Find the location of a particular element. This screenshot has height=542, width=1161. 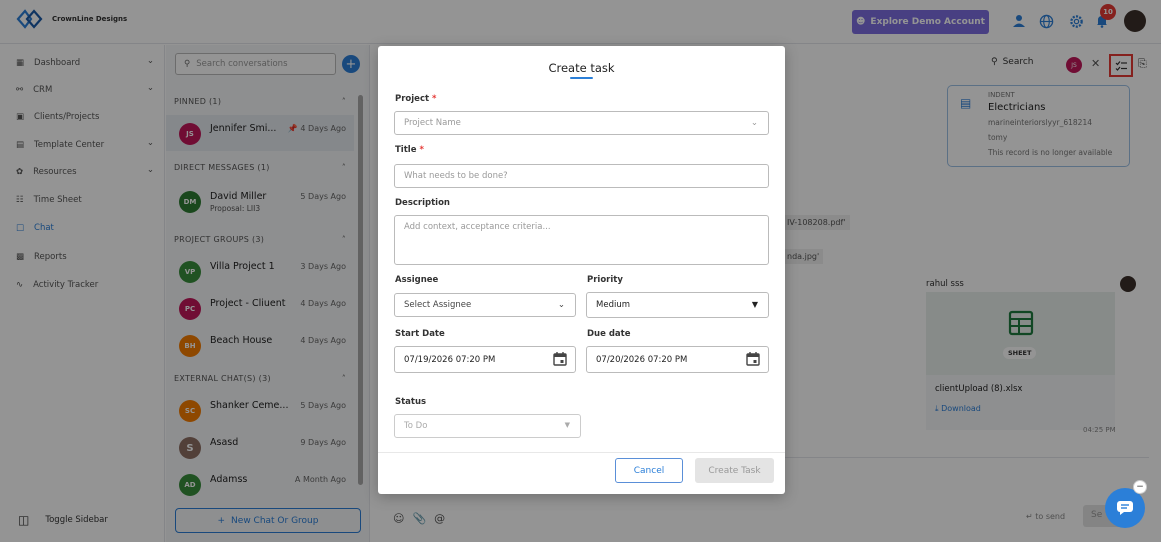

label-text: Title is located at coordinates (406, 150).